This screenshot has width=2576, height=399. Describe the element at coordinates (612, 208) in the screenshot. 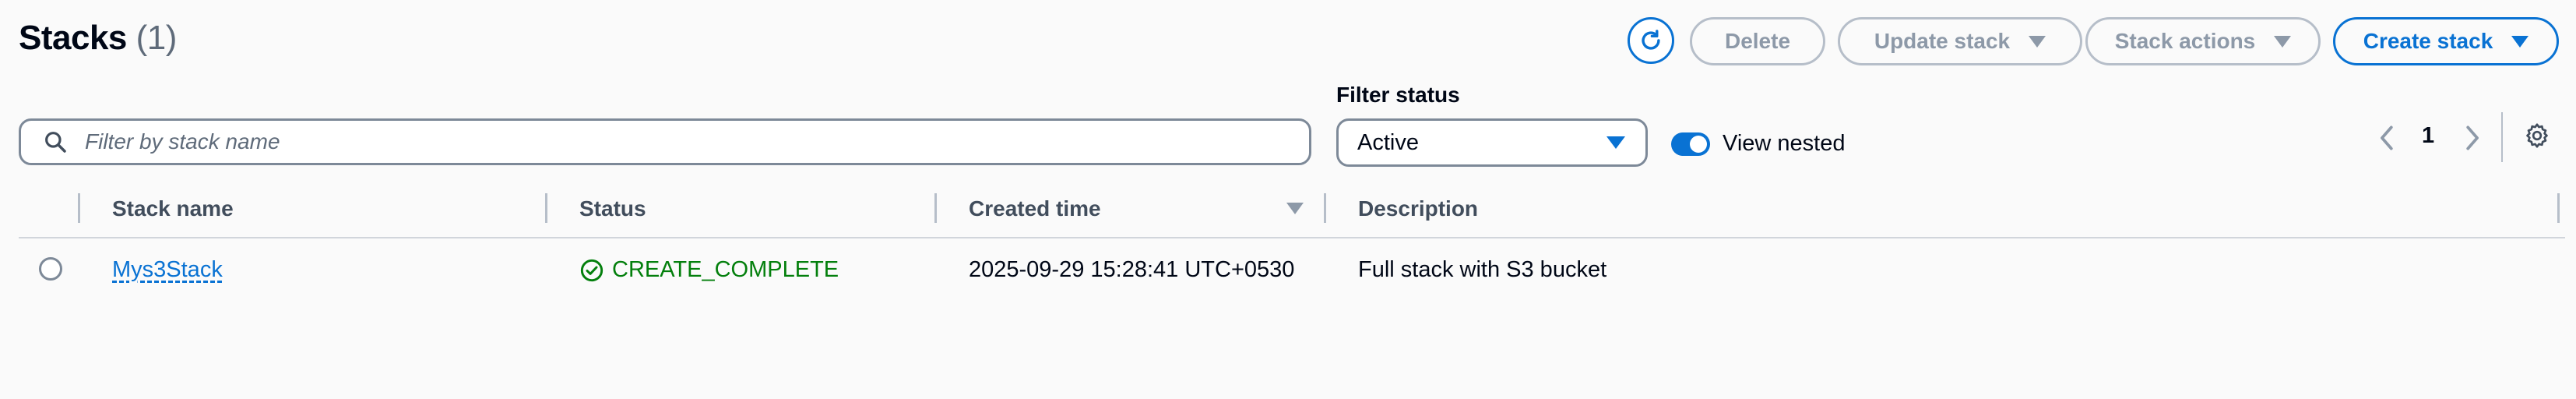

I see `column-header-status: Status` at that location.